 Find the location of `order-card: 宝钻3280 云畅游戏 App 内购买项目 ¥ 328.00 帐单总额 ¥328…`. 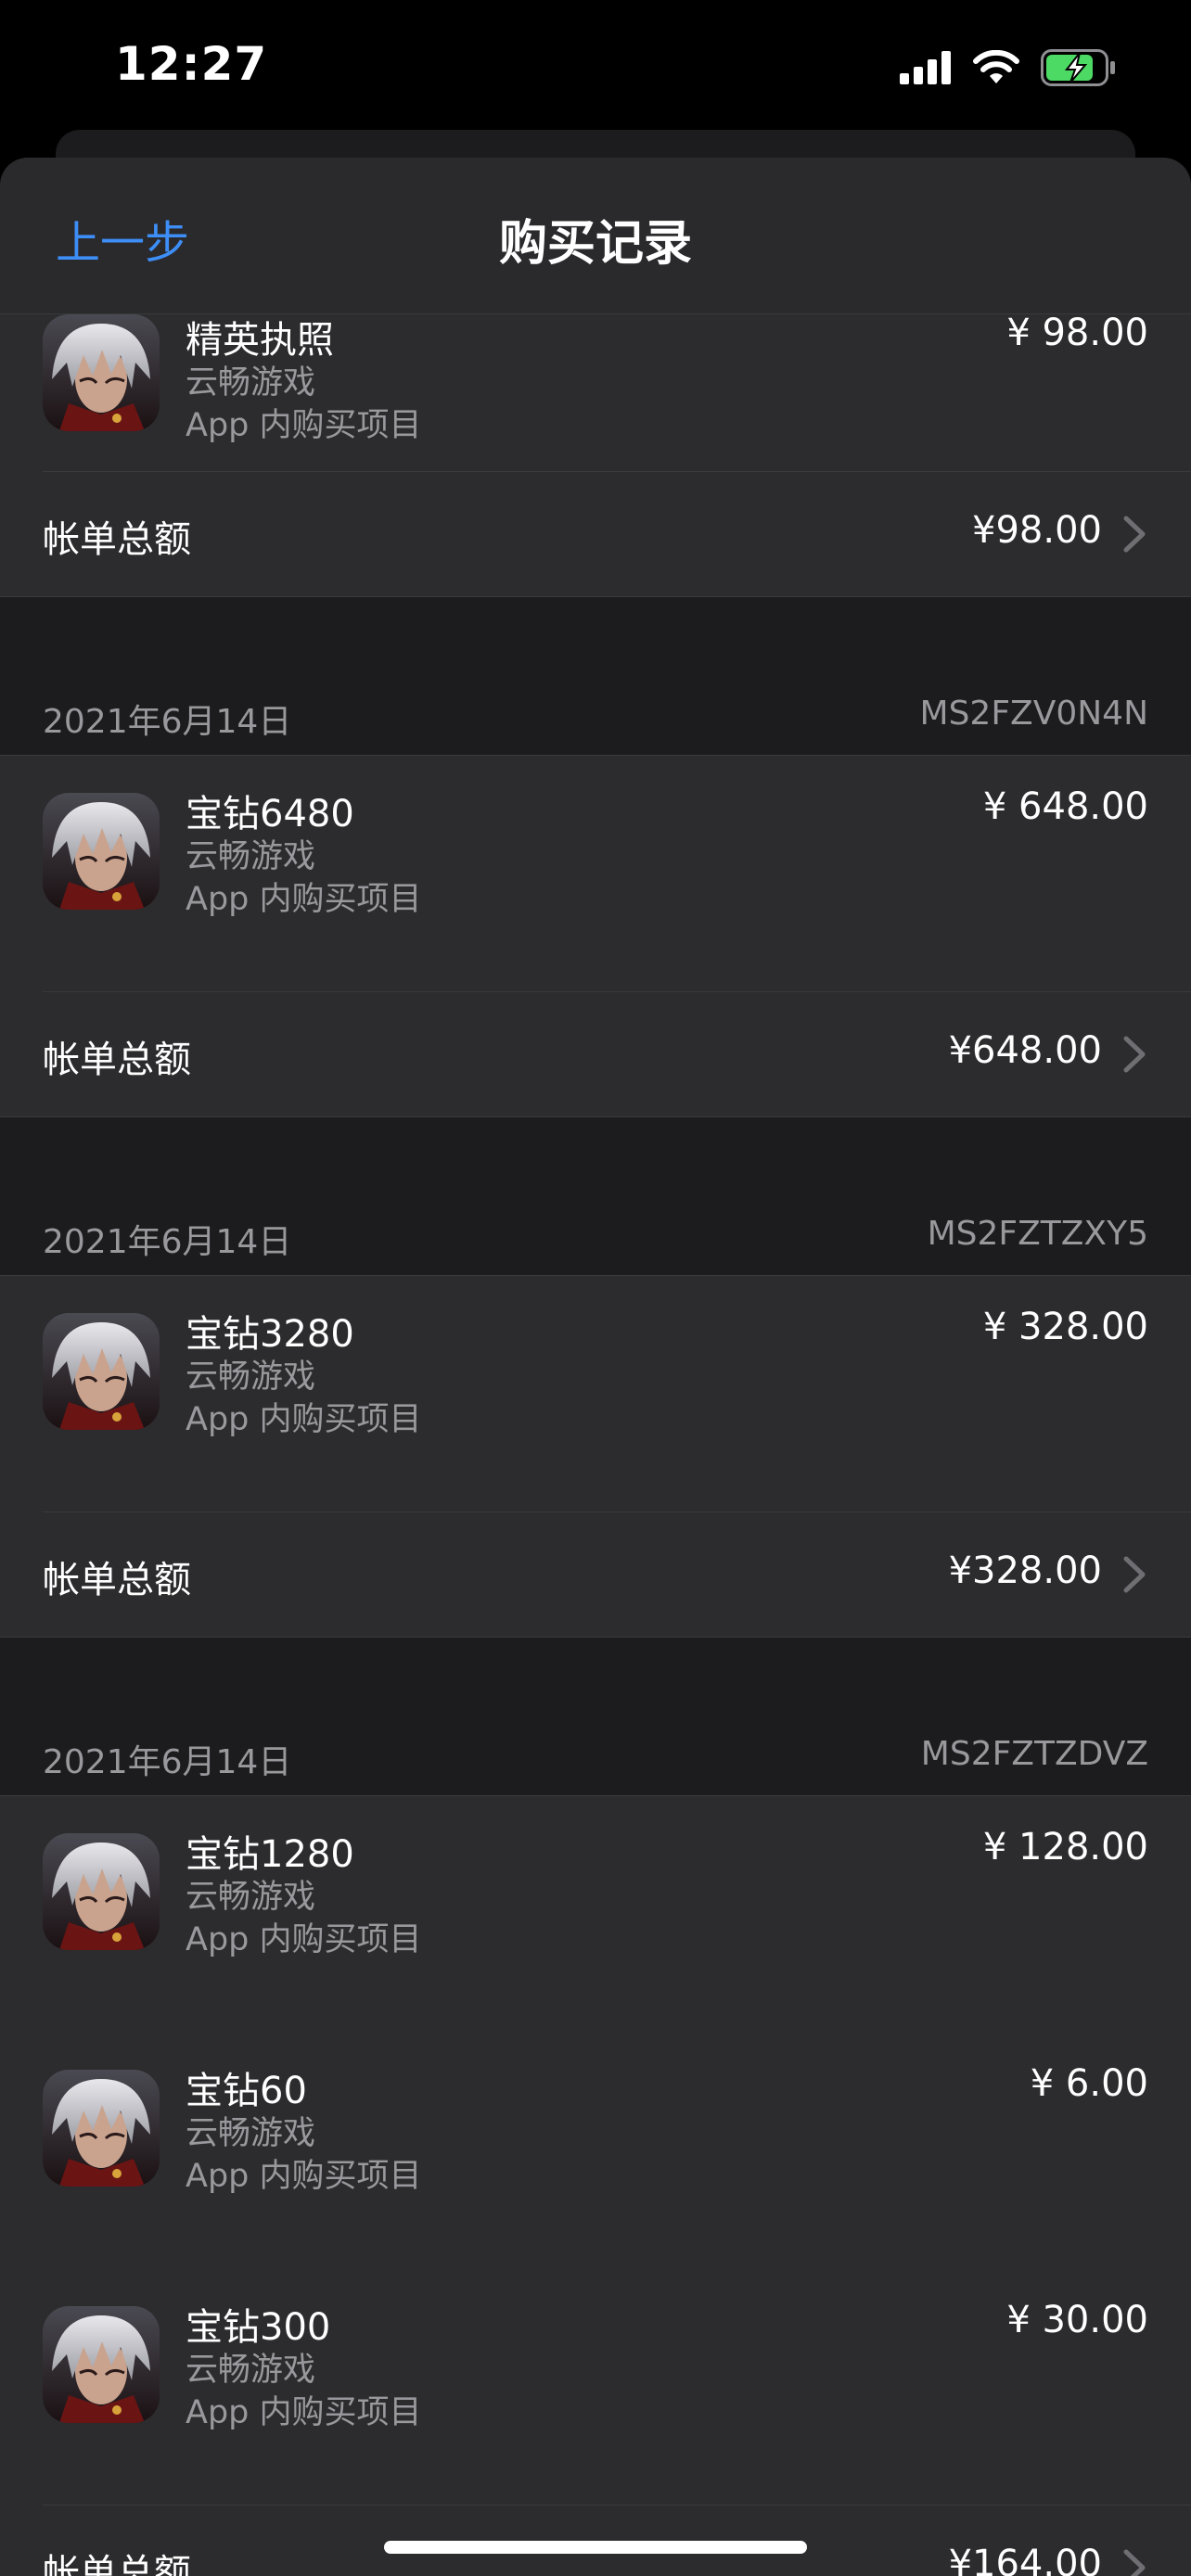

order-card: 宝钻3280 云畅游戏 App 内购买项目 ¥ 328.00 帐单总额 ¥328… is located at coordinates (595, 1457).